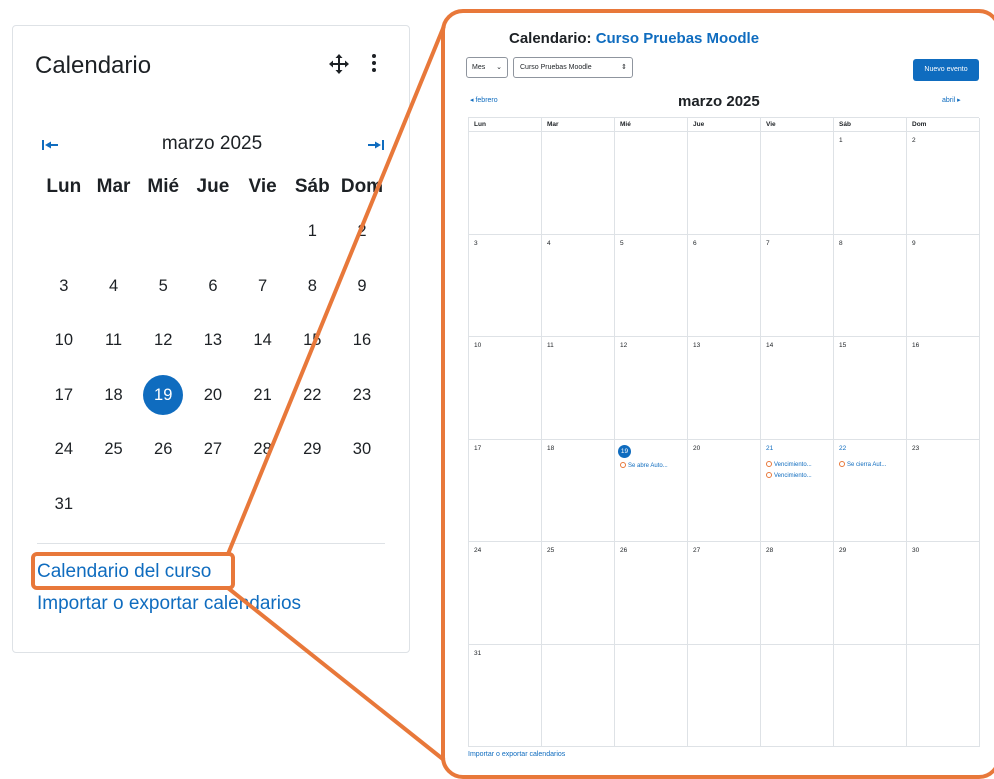 Image resolution: width=994 pixels, height=779 pixels. What do you see at coordinates (677, 38) in the screenshot?
I see `course-name-link: Curso Pruebas Moodle` at bounding box center [677, 38].